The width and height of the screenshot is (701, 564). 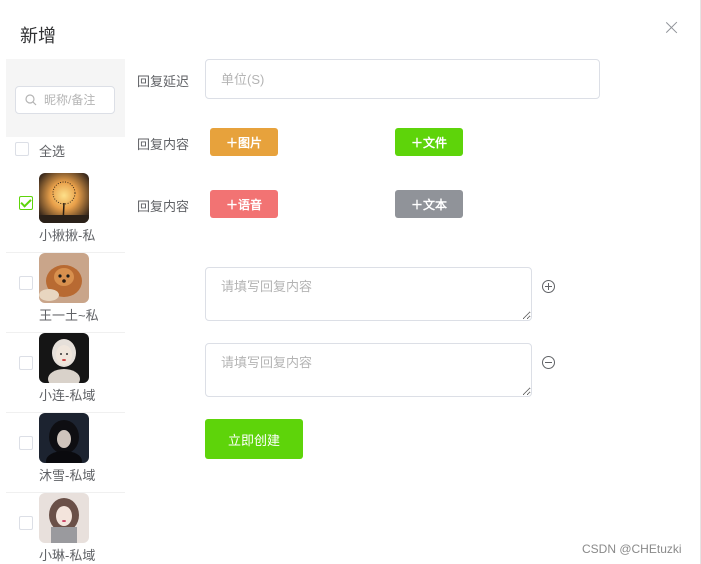 What do you see at coordinates (402, 79) in the screenshot?
I see `delay-input` at bounding box center [402, 79].